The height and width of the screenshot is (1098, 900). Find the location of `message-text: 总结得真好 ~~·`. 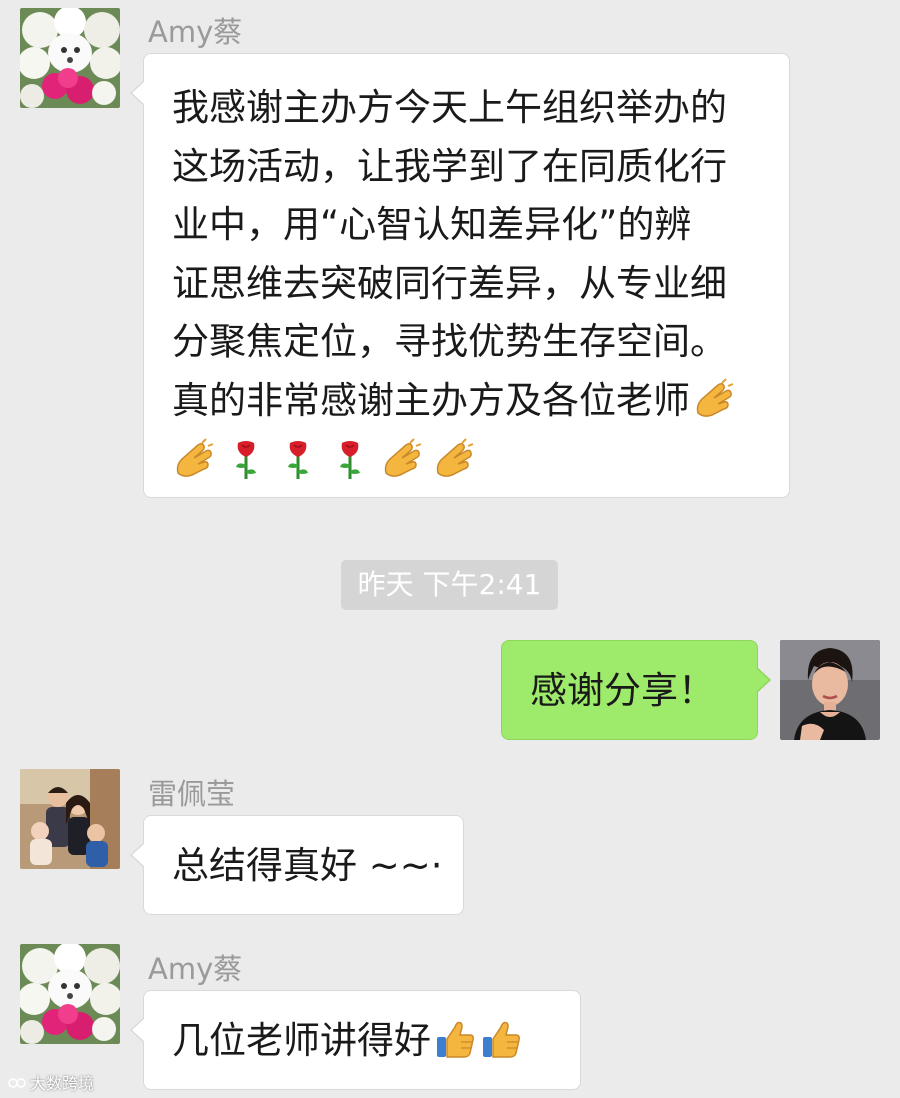

message-text: 总结得真好 ~~· is located at coordinates (307, 865).